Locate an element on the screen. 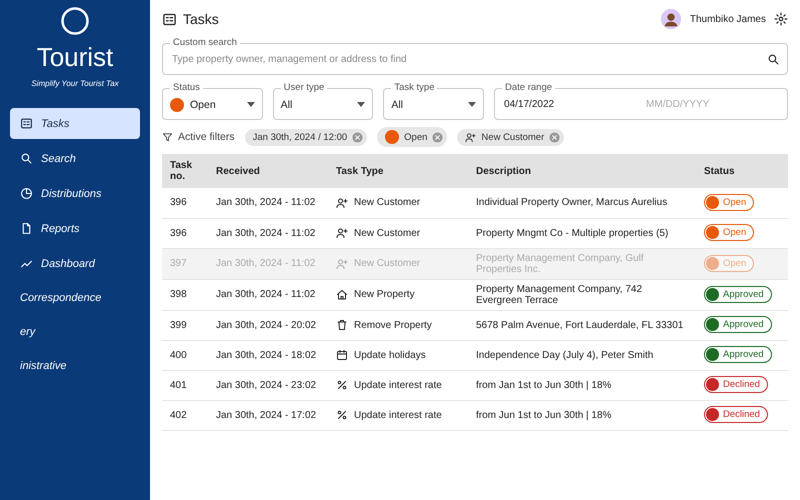  task-type-dropdown: Task type All is located at coordinates (433, 101).